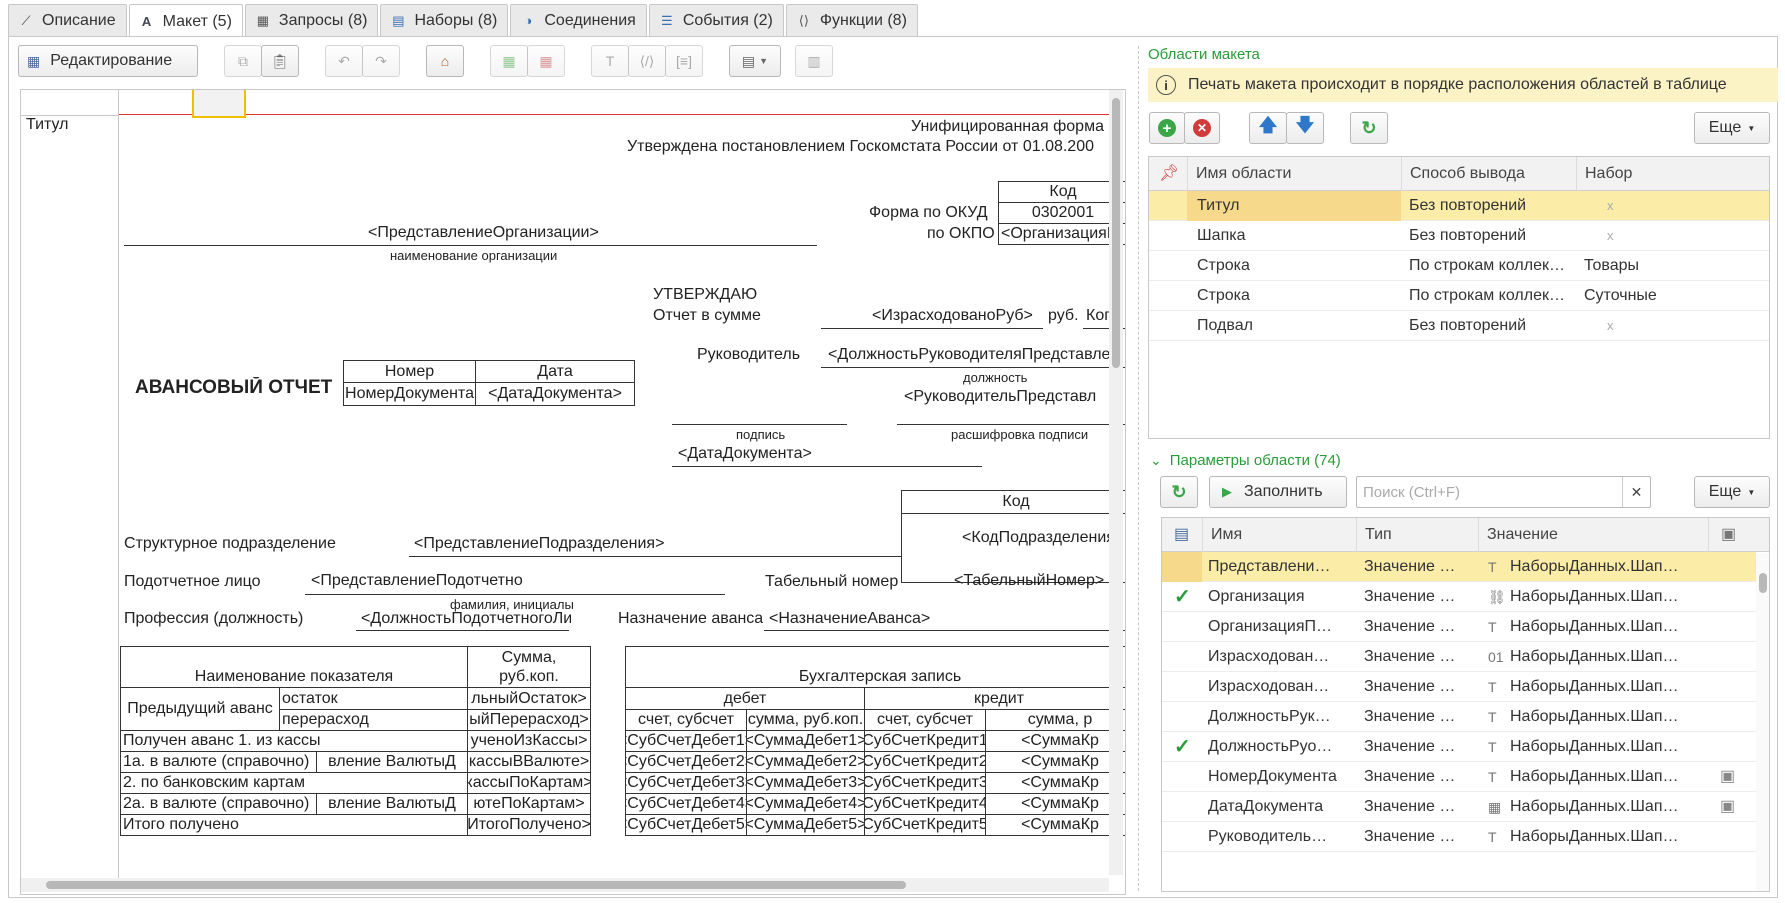  What do you see at coordinates (925, 720) in the screenshot?
I see `t2-credit-acc: счет, субсчет` at bounding box center [925, 720].